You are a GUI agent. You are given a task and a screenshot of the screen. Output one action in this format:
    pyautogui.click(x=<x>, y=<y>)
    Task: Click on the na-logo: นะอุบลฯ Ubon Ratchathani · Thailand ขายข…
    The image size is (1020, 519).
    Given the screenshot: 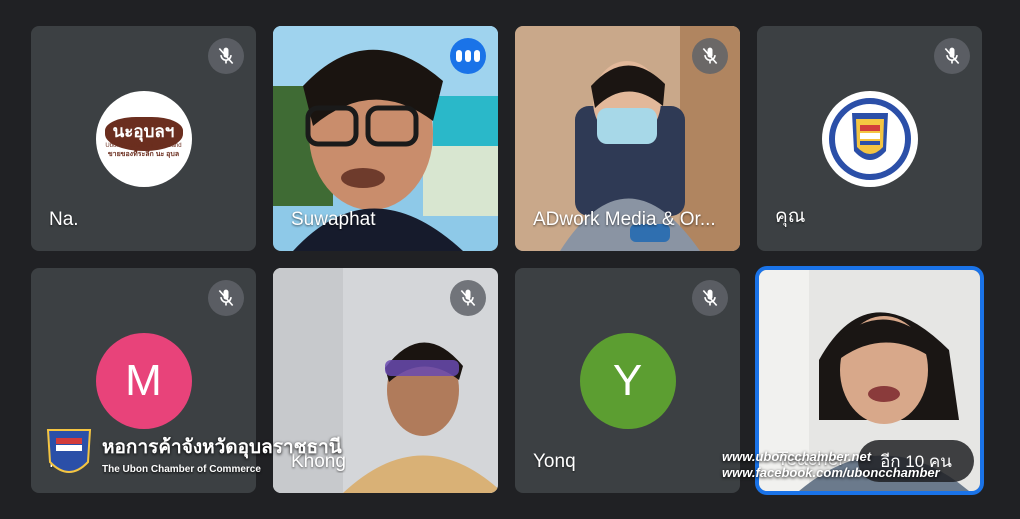 What is the action you would take?
    pyautogui.click(x=143, y=138)
    